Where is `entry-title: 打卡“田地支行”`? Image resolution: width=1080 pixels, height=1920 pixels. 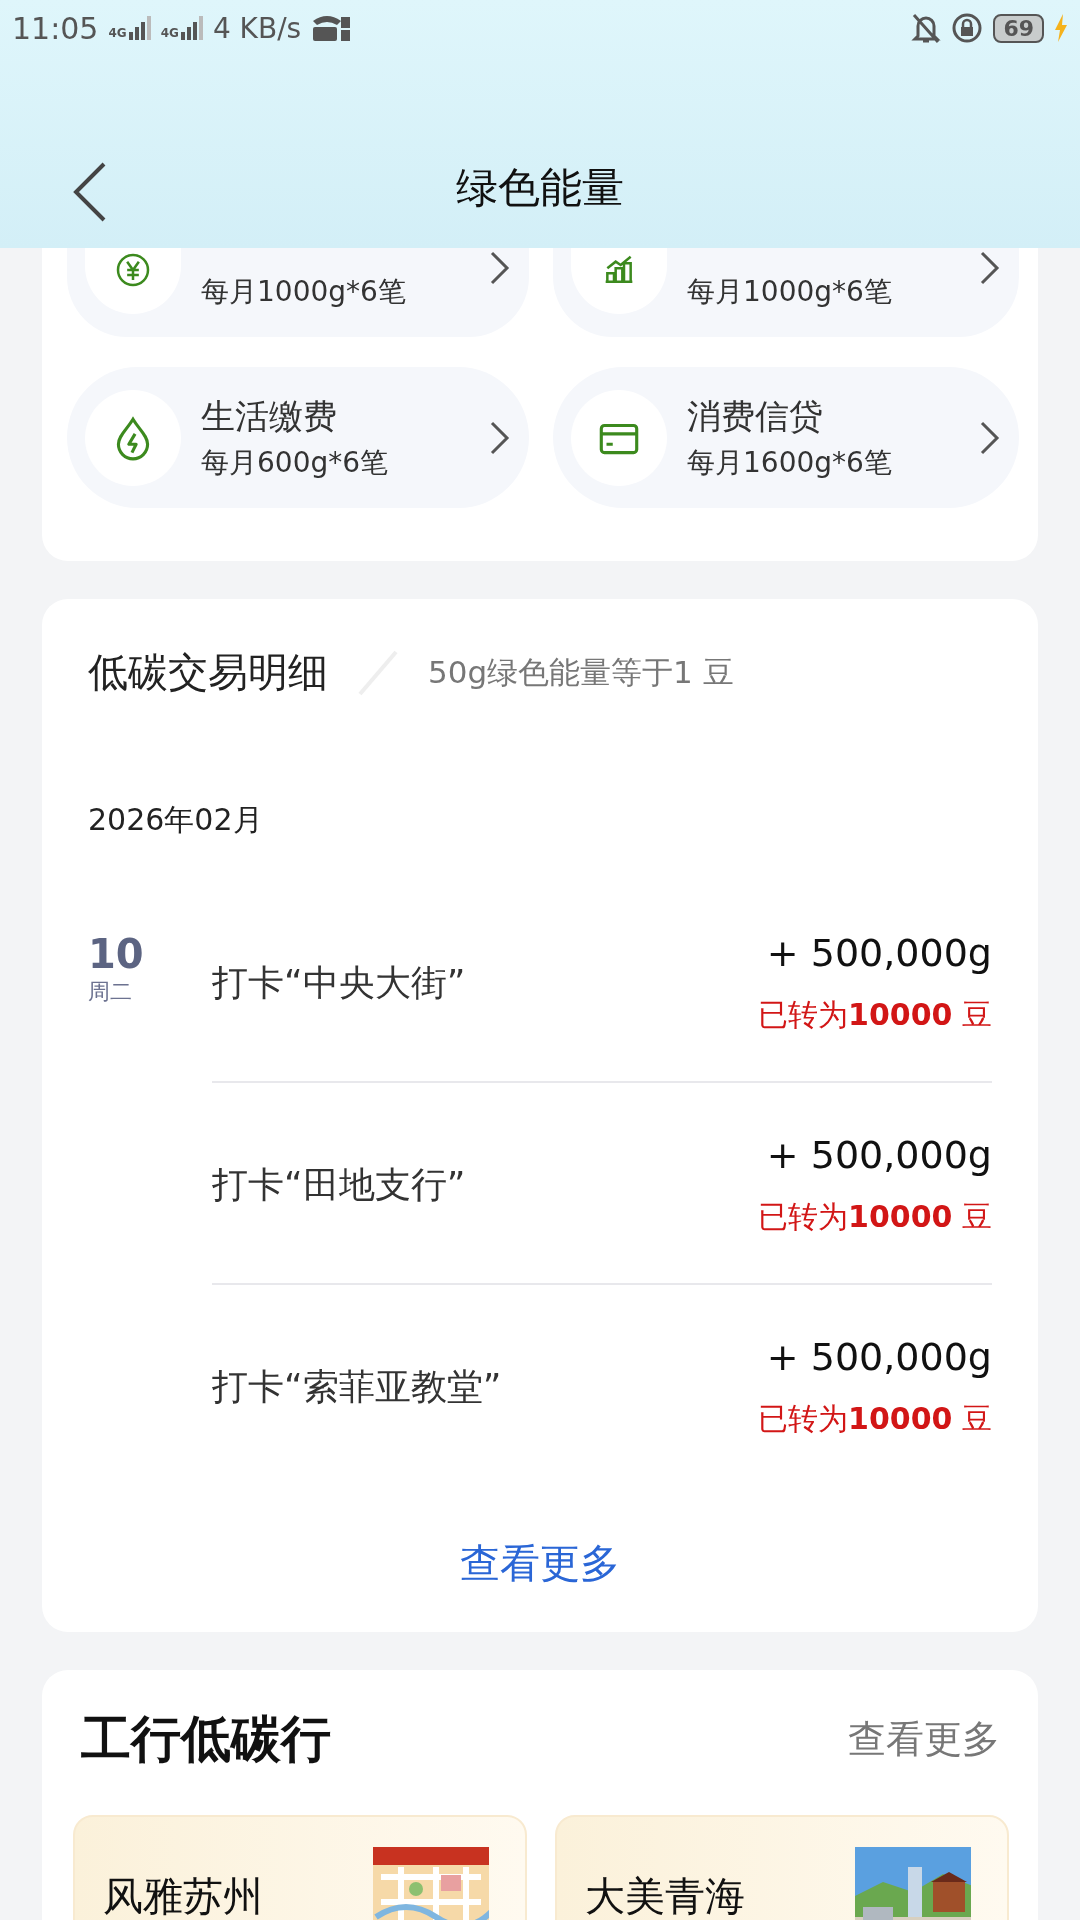
entry-title: 打卡“田地支行” is located at coordinates (339, 1185).